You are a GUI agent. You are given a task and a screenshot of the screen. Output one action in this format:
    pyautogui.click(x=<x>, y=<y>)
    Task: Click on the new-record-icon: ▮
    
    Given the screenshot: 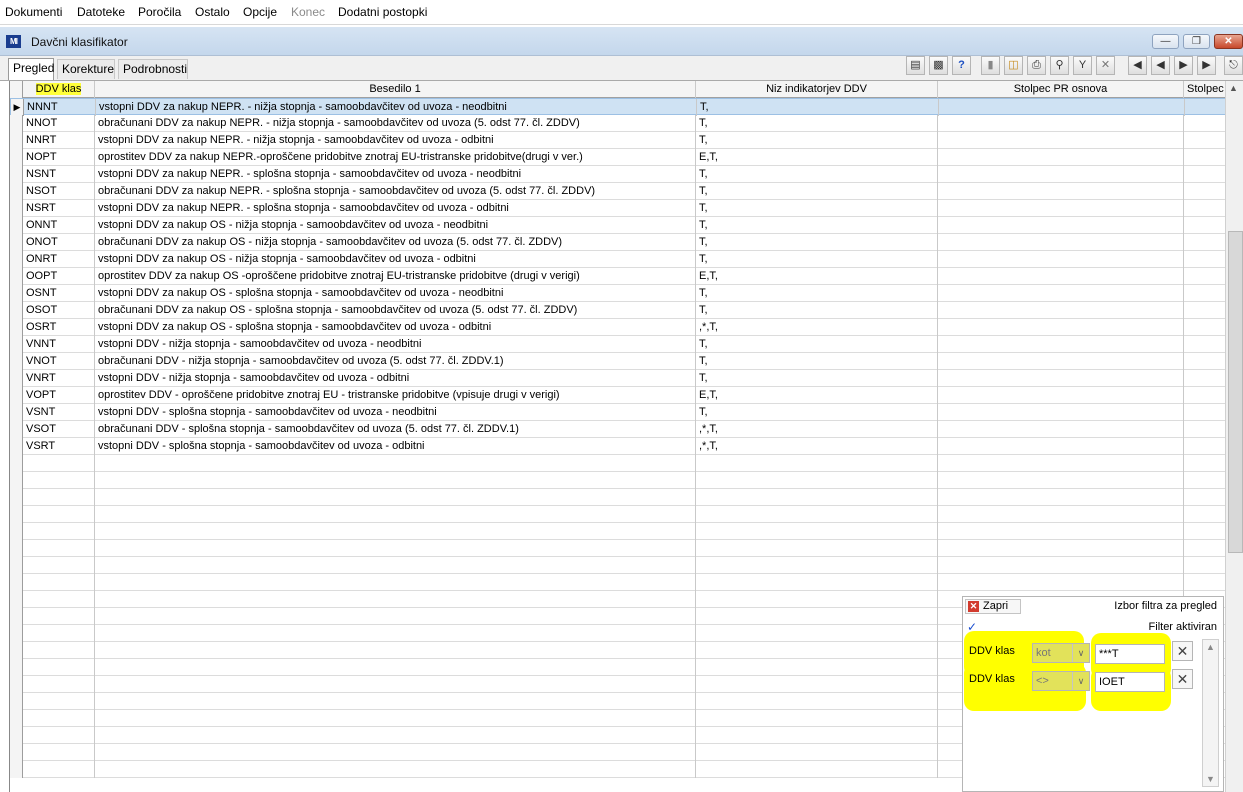 What is the action you would take?
    pyautogui.click(x=990, y=65)
    